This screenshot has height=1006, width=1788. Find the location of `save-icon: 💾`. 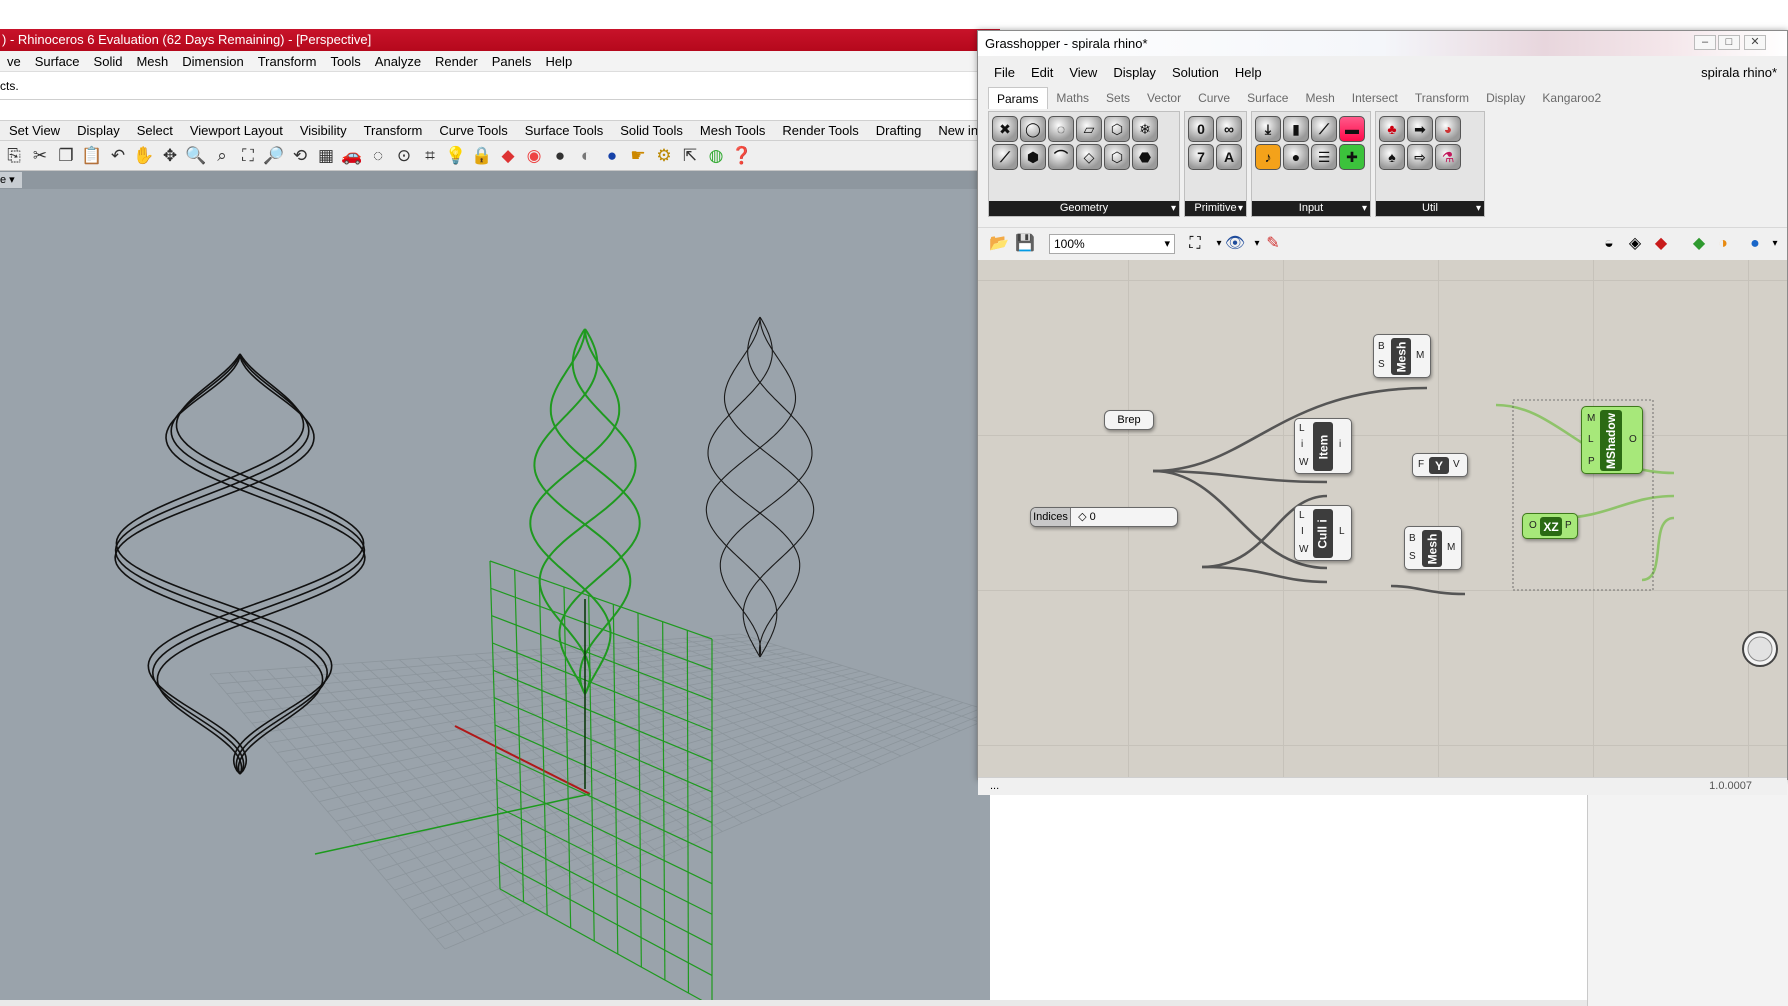

save-icon: 💾 is located at coordinates (1025, 244).